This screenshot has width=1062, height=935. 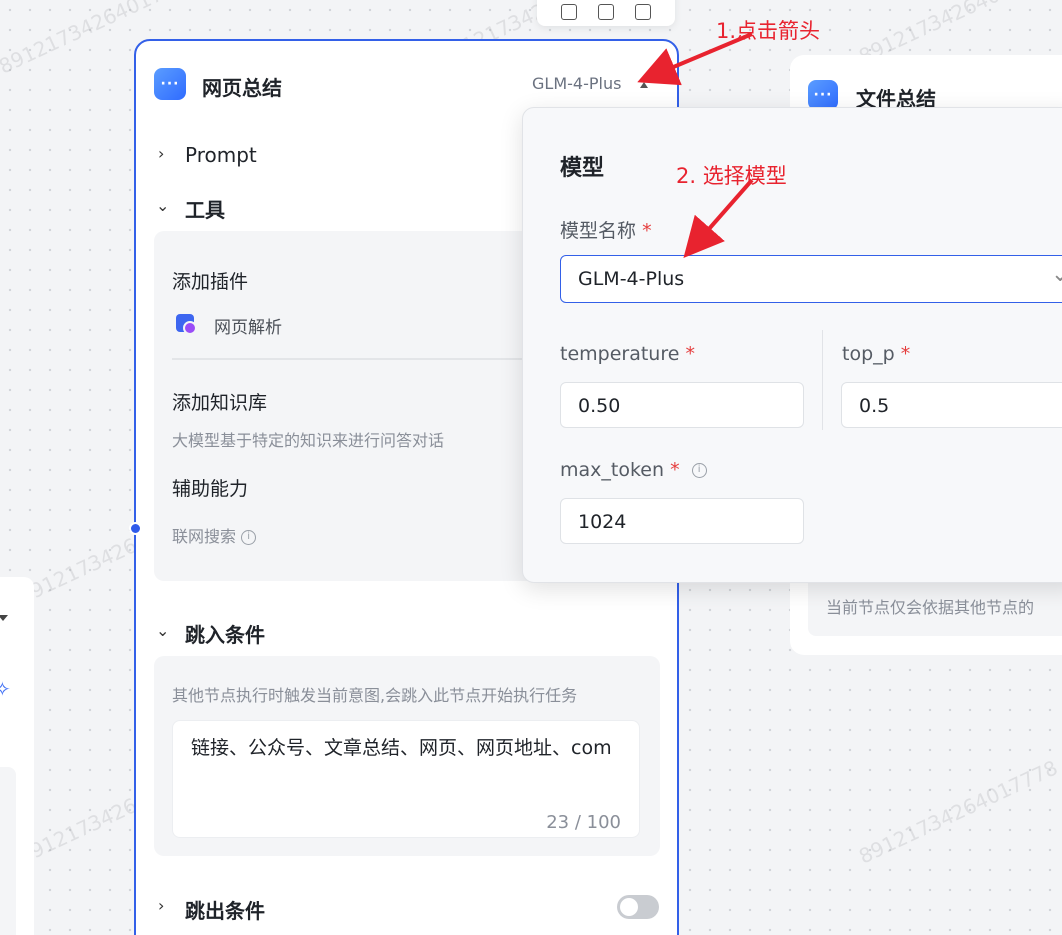 What do you see at coordinates (718, 218) in the screenshot?
I see `arrow-to-select` at bounding box center [718, 218].